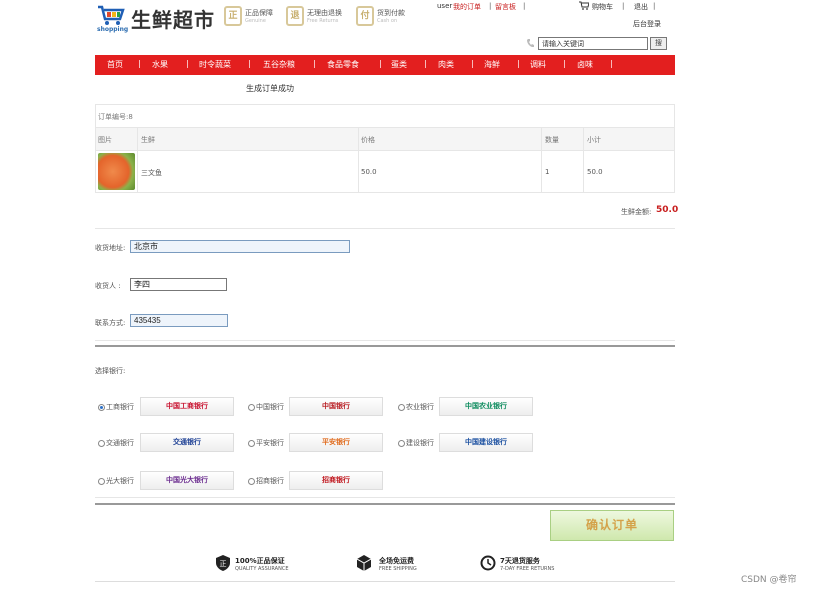  What do you see at coordinates (343, 64) in the screenshot?
I see `nav-snacks: 食品零食` at bounding box center [343, 64].